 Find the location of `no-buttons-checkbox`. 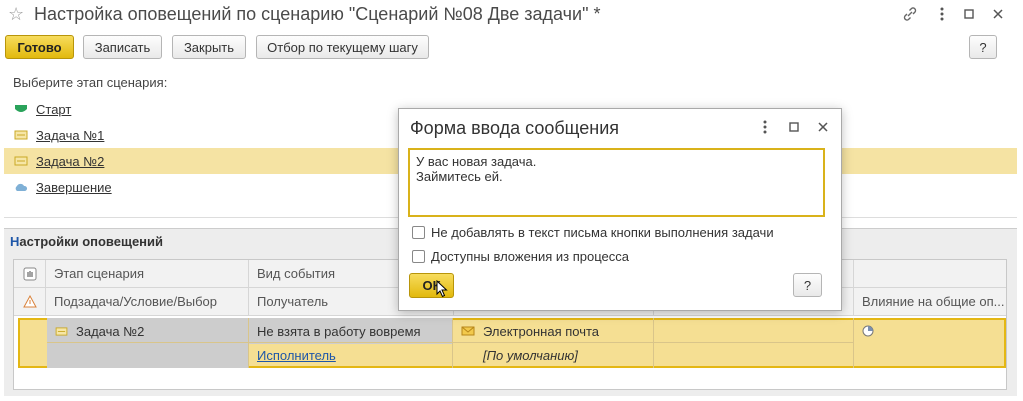

no-buttons-checkbox is located at coordinates (418, 232).